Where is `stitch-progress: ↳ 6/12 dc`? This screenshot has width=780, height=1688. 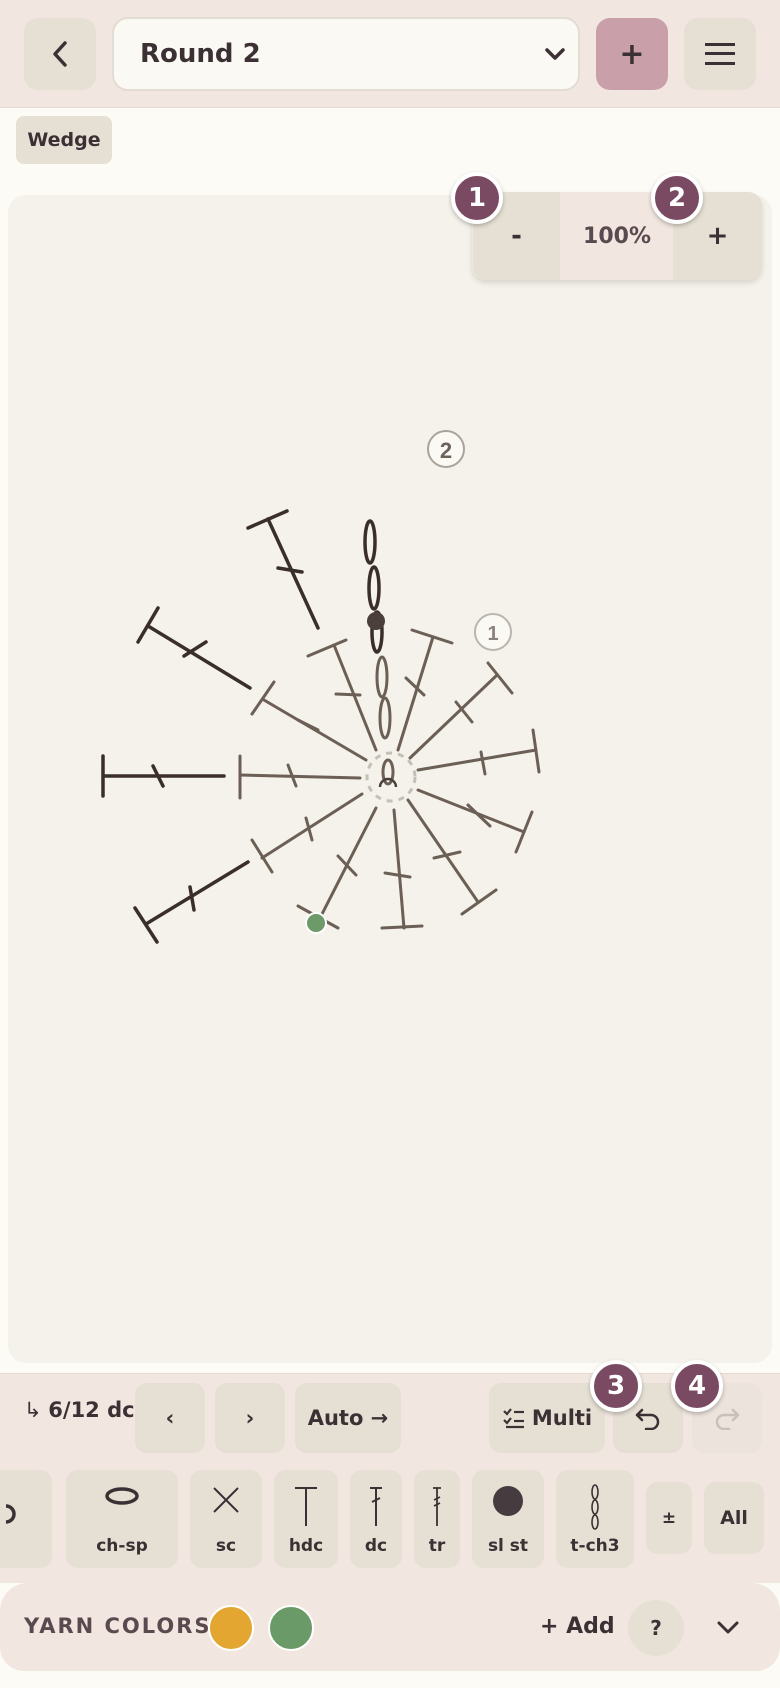 stitch-progress: ↳ 6/12 dc is located at coordinates (79, 1410).